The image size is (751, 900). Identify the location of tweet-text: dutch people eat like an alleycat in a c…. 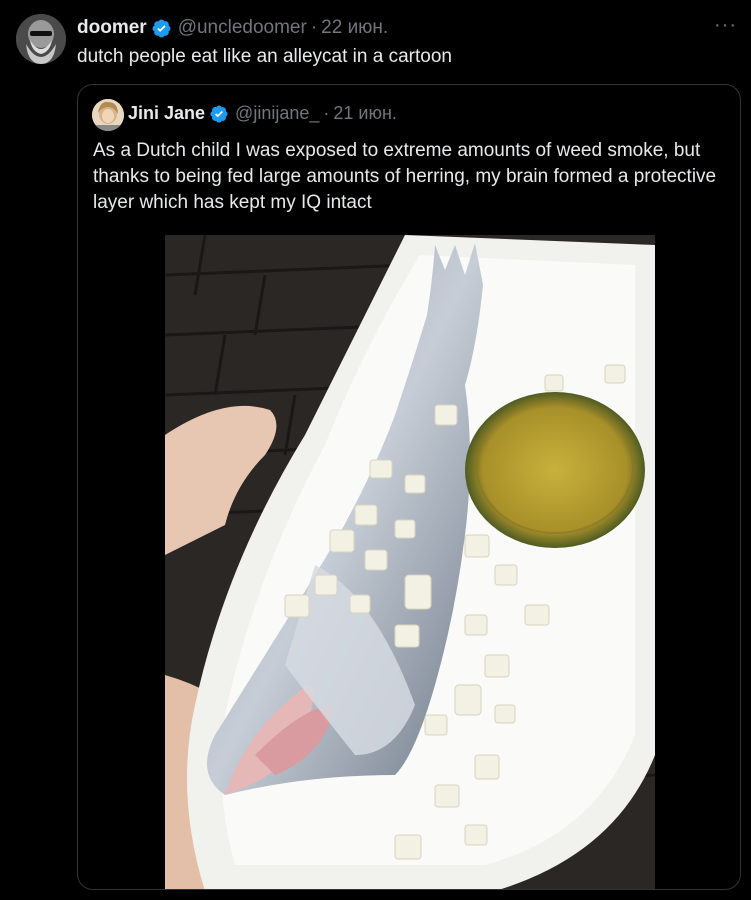
(264, 56).